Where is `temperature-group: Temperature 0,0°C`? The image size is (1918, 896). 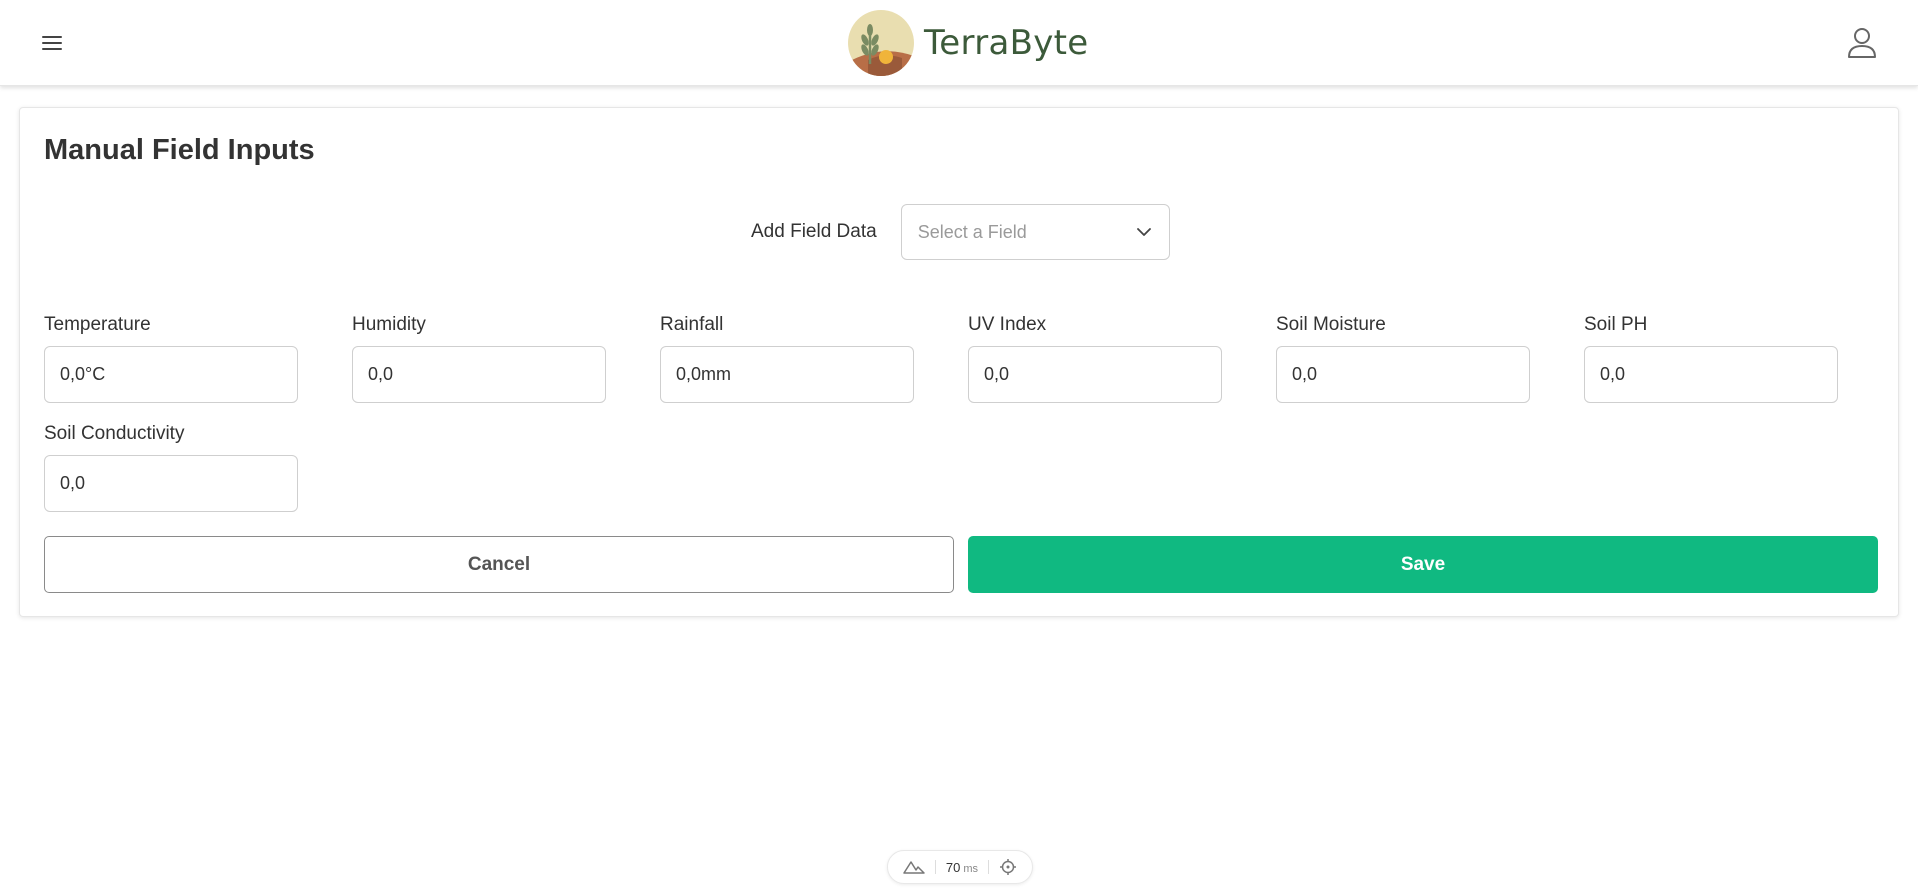
temperature-group: Temperature 0,0°C is located at coordinates (171, 358).